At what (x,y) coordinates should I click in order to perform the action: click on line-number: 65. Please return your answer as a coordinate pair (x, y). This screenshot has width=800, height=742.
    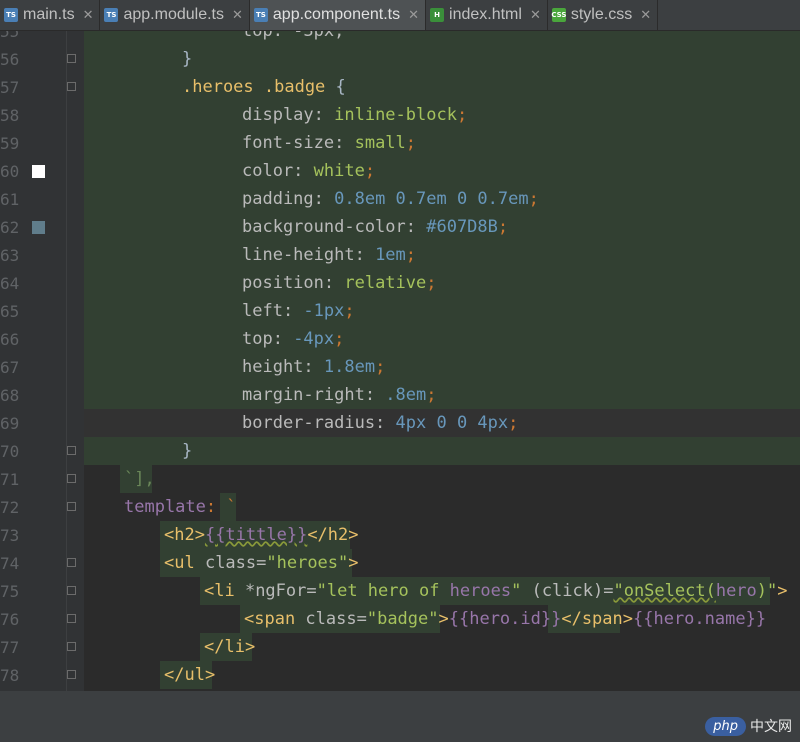
    Looking at the image, I should click on (10, 311).